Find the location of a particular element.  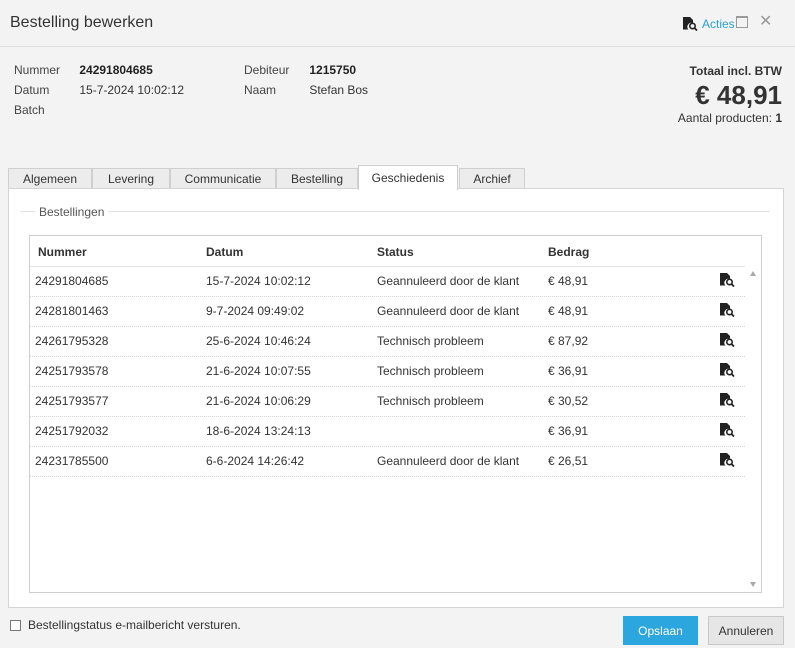

date-value: 15-7-2024 10:02:12 is located at coordinates (132, 90).